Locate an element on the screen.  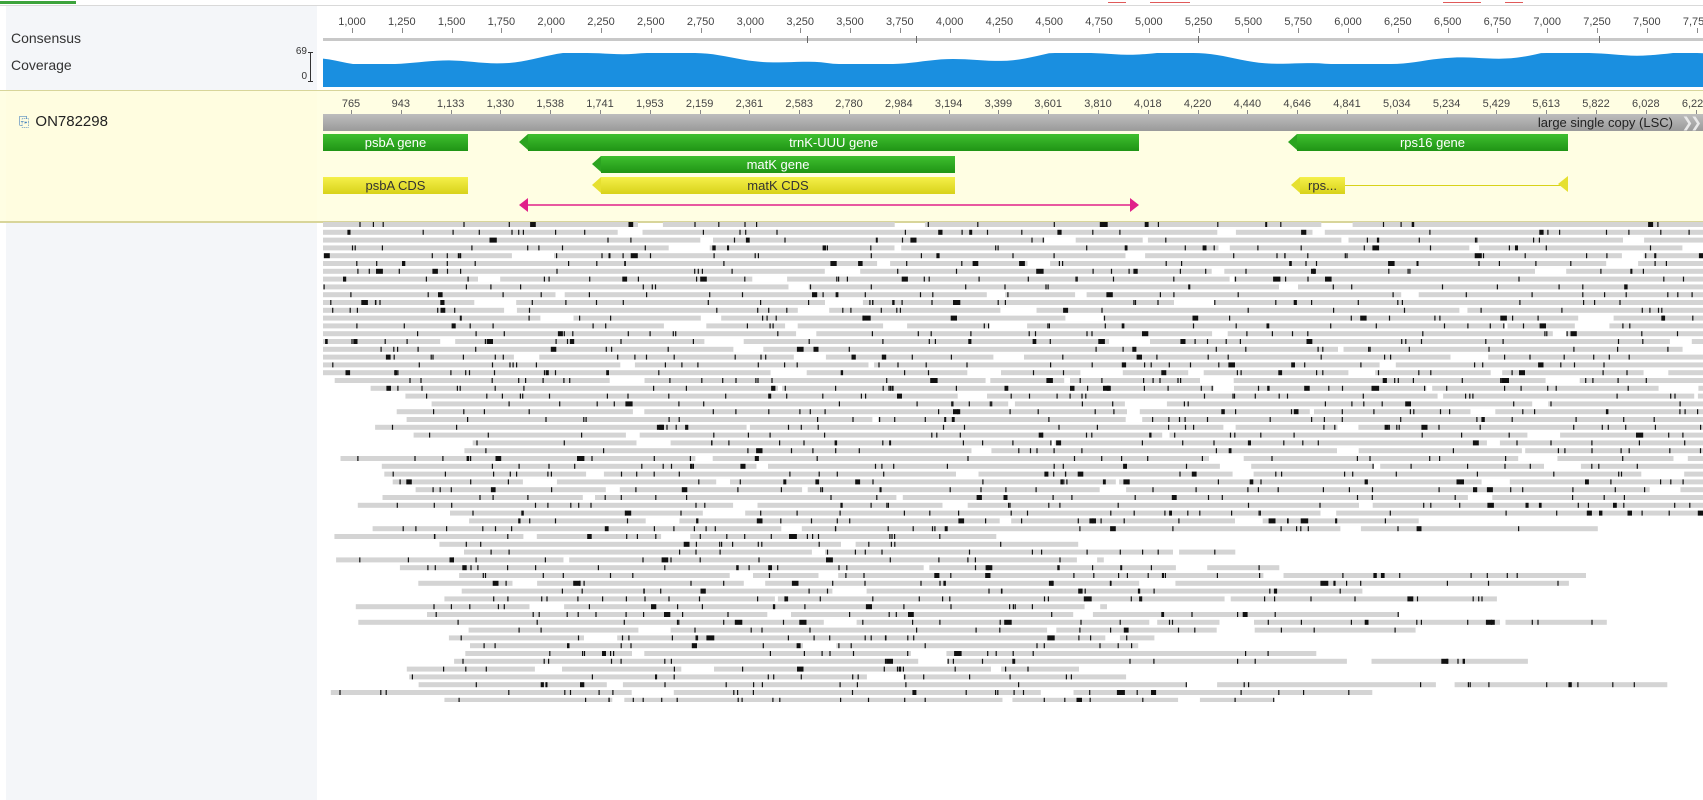
ruler-tick-label: 1,133 is located at coordinates (450, 104).